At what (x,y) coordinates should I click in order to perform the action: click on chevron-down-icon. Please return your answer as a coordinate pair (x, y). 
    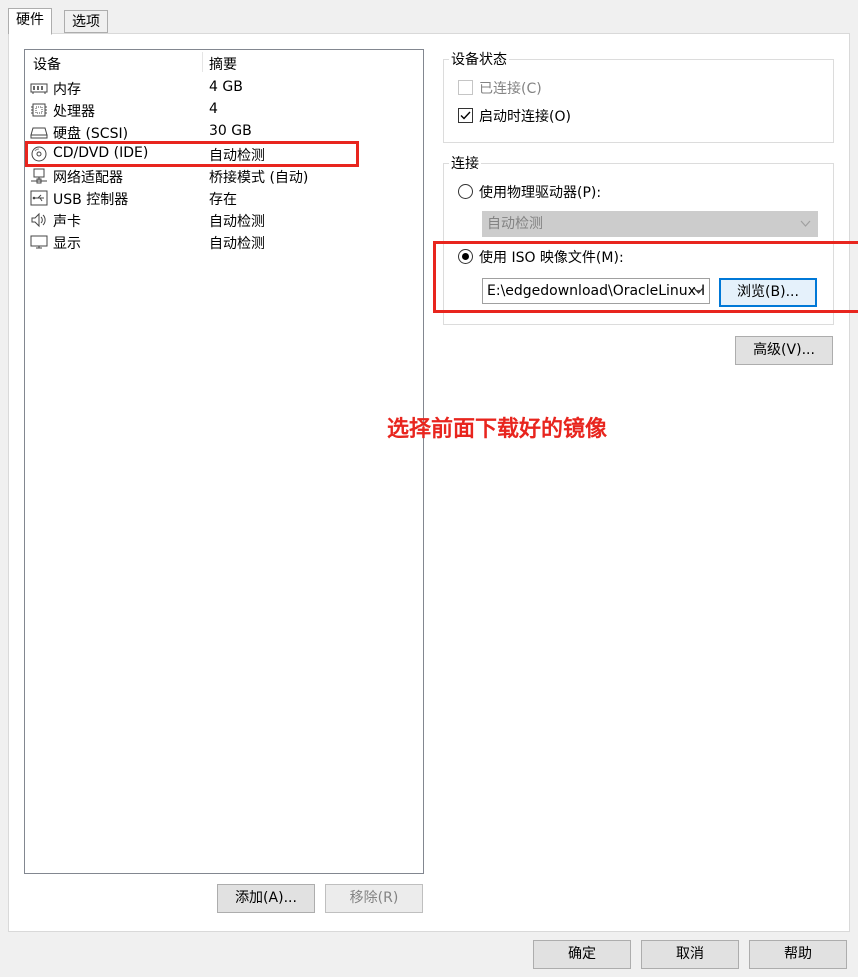
    Looking at the image, I should click on (805, 223).